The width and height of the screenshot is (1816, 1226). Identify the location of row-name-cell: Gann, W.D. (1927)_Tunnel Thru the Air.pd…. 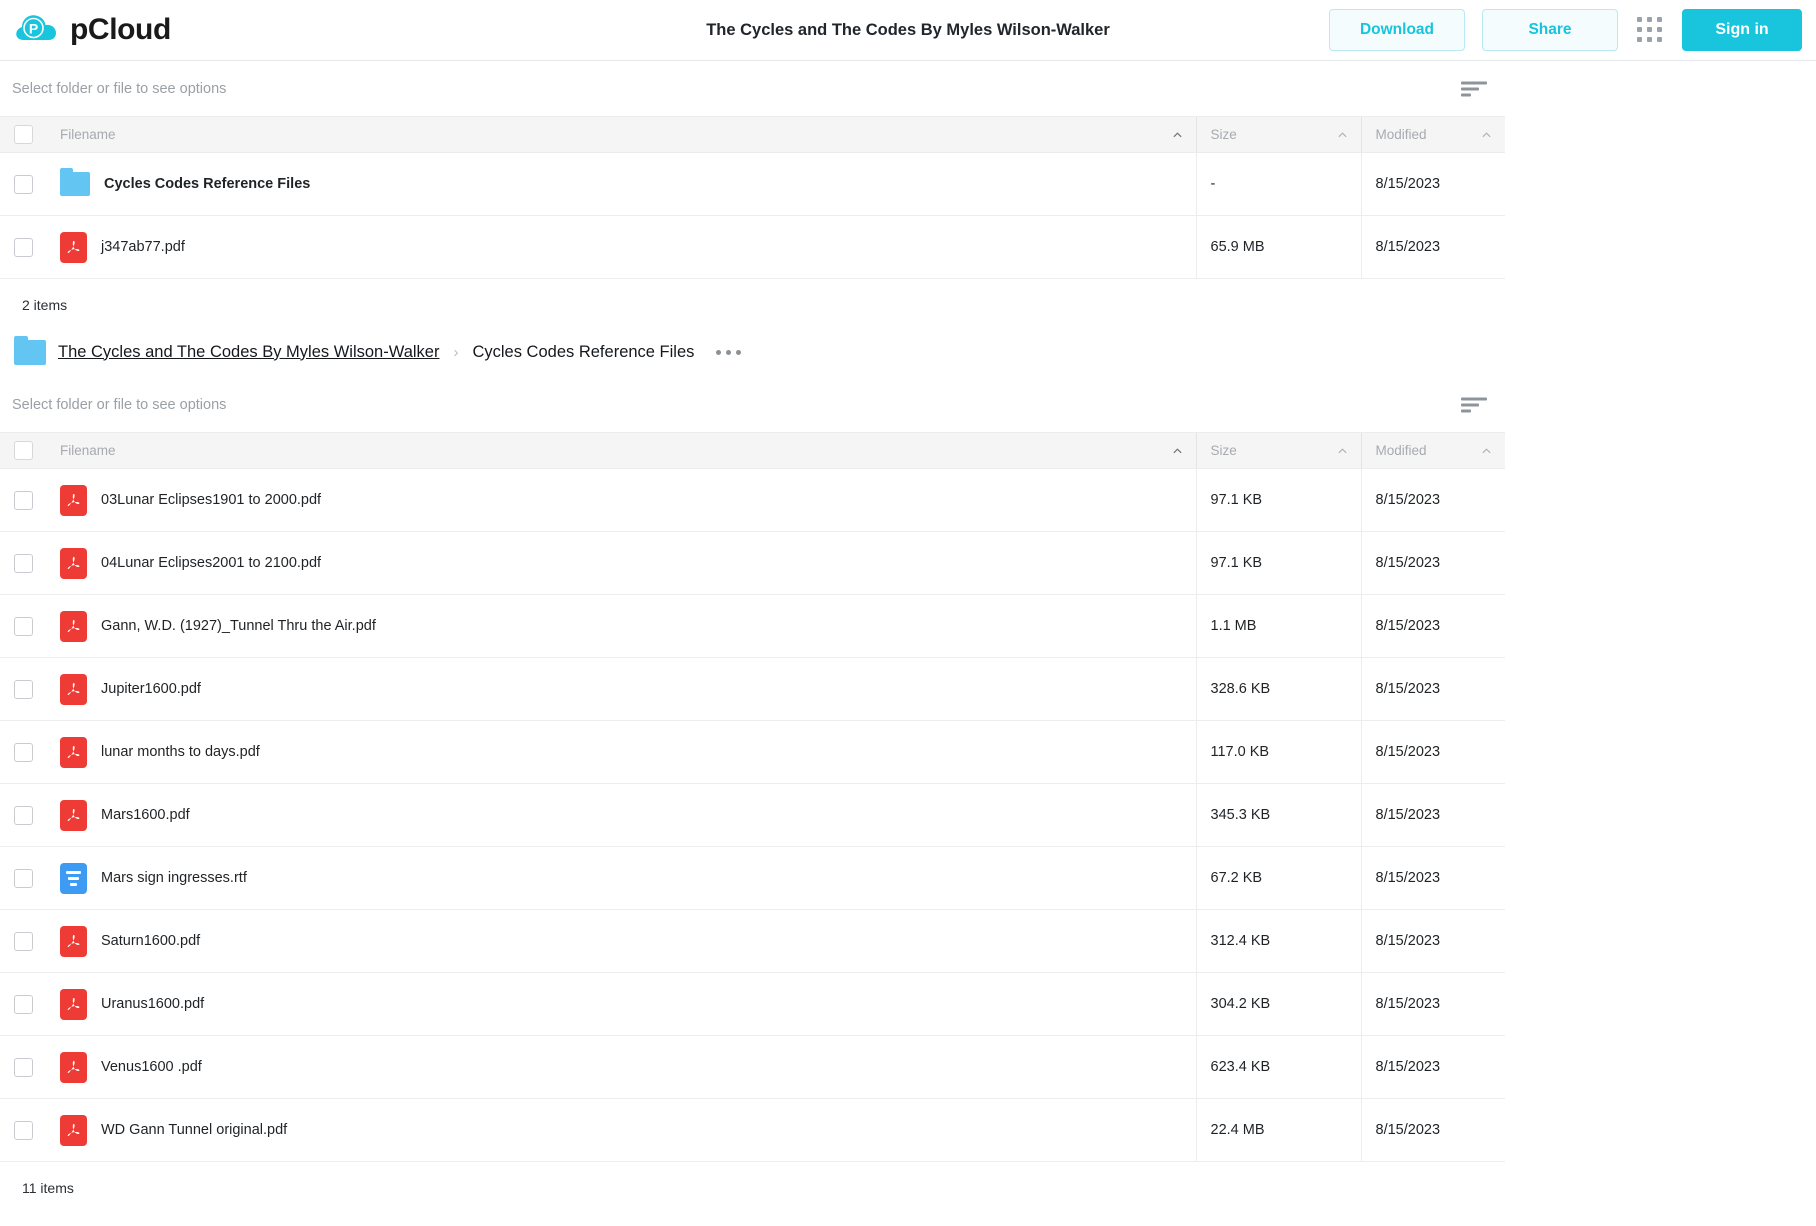
(621, 626).